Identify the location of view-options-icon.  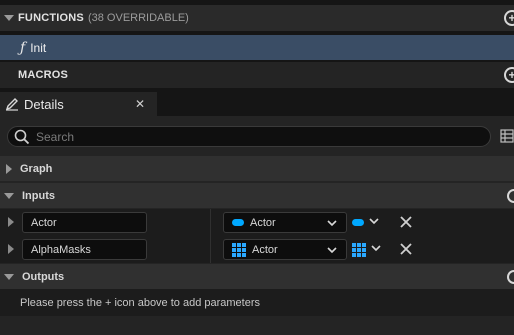
(507, 136).